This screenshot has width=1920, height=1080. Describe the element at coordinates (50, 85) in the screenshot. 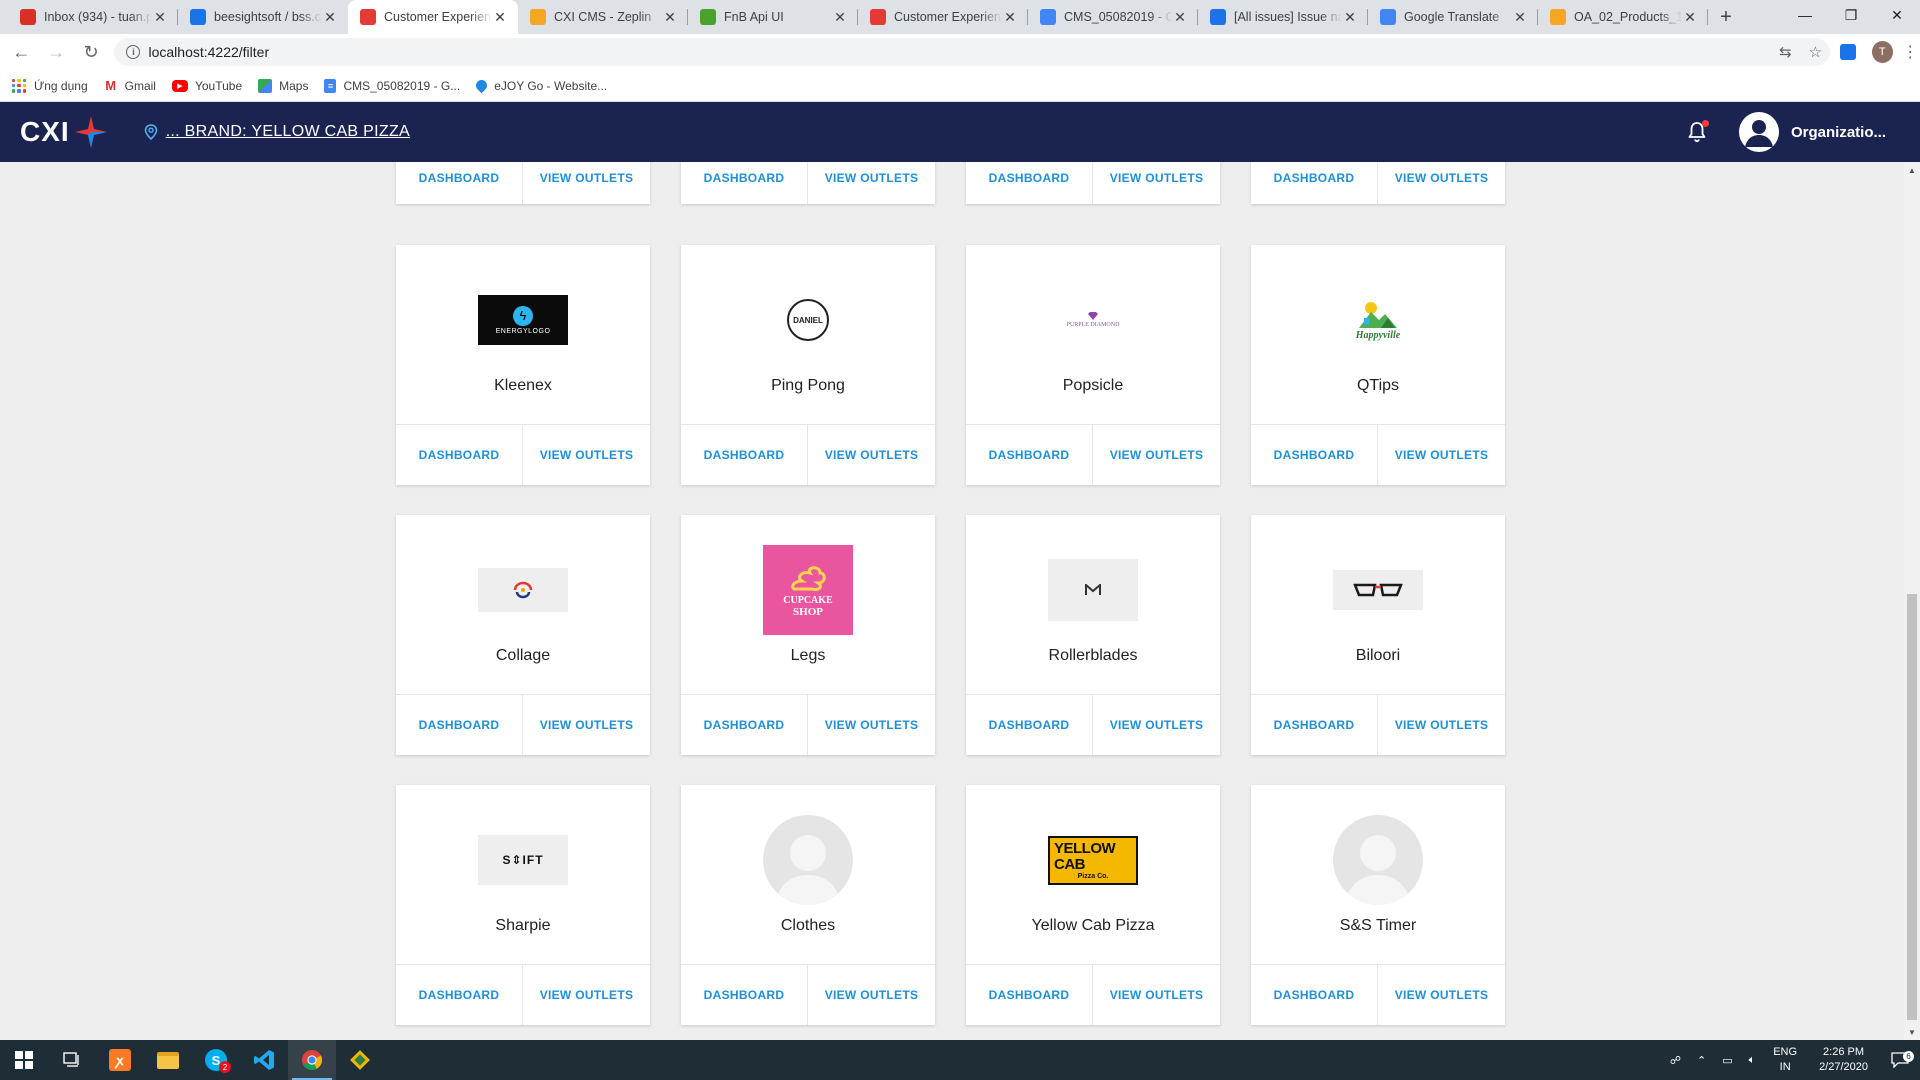

I see `bookmark-apps: Ứng dụng` at that location.